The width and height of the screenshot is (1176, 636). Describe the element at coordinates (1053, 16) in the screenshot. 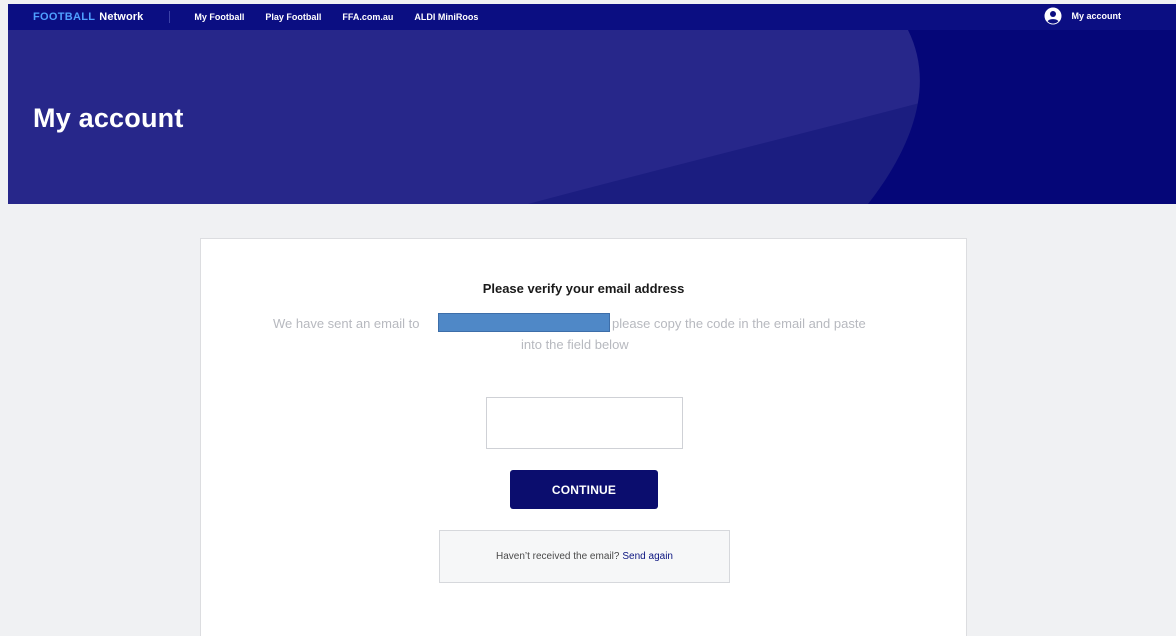

I see `user-circle-icon` at that location.